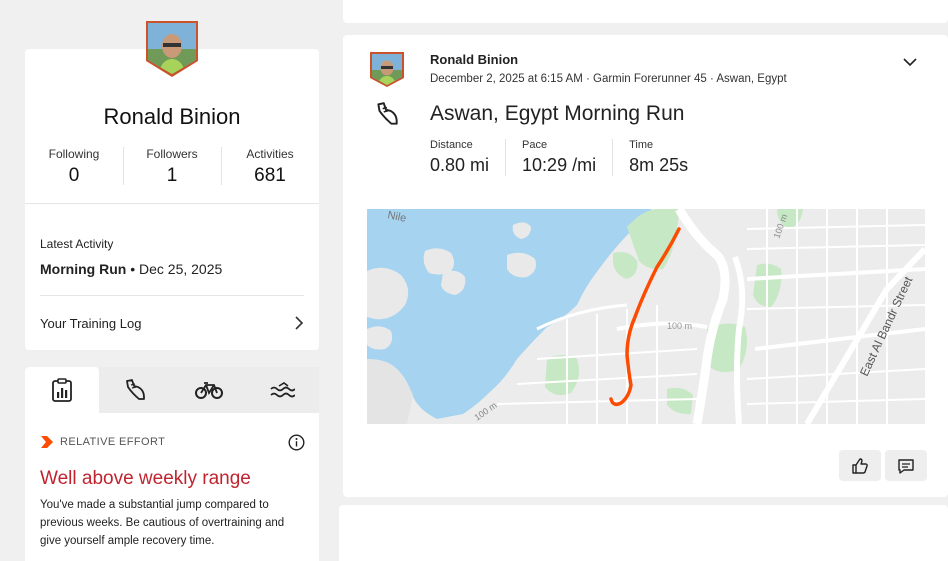 This screenshot has width=948, height=561. Describe the element at coordinates (643, 533) in the screenshot. I see `next-feed-card` at that location.